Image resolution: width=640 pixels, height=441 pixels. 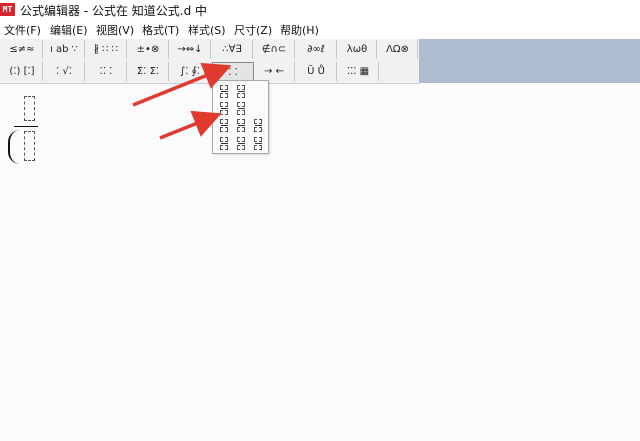 What do you see at coordinates (148, 71) in the screenshot?
I see `summation-templates-button: Σ⁚ Σ⁚` at bounding box center [148, 71].